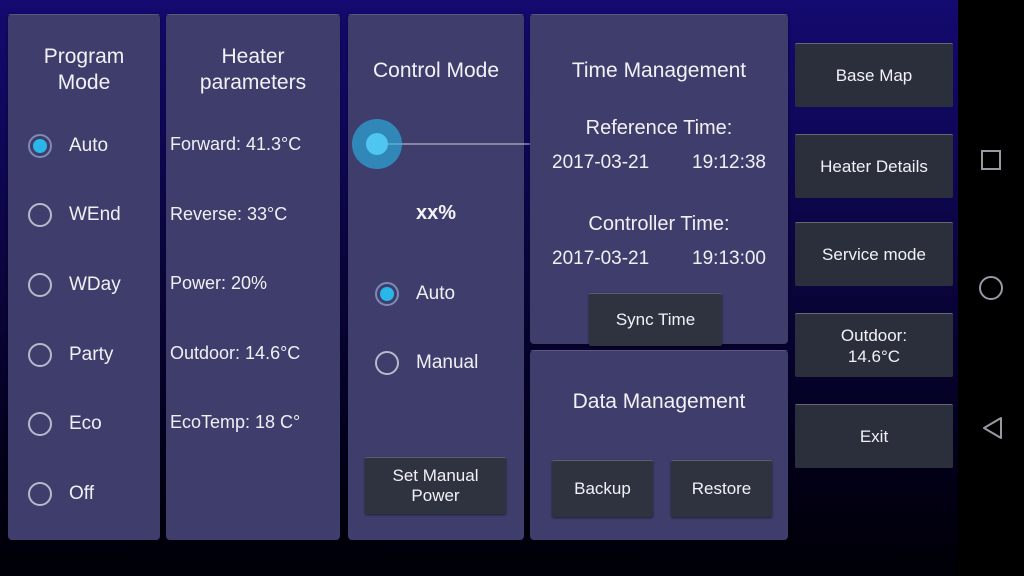 The height and width of the screenshot is (576, 1024). I want to click on reference-time-value: 19:12:38, so click(729, 162).